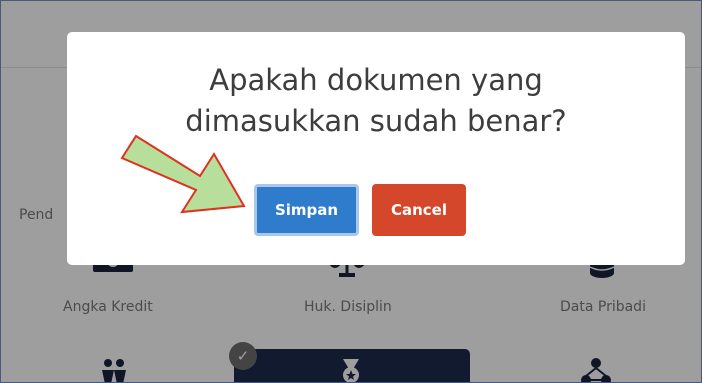  What do you see at coordinates (306, 210) in the screenshot?
I see `simpan-button: Simpan` at bounding box center [306, 210].